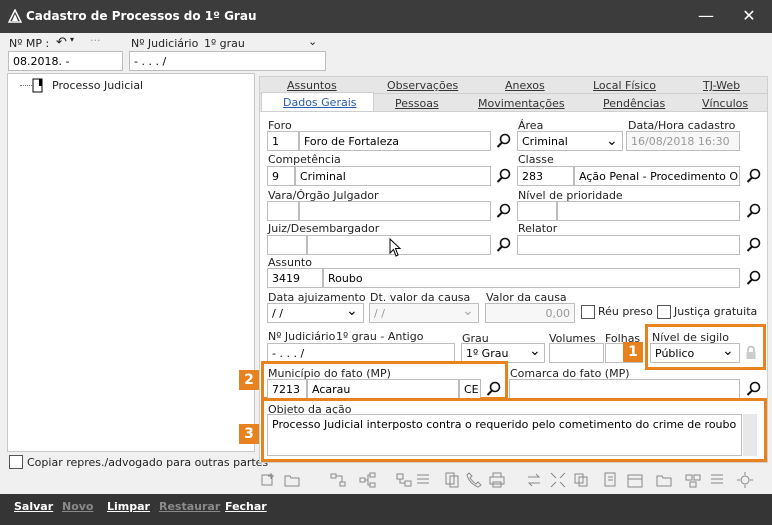 The width and height of the screenshot is (772, 525). What do you see at coordinates (545, 141) in the screenshot?
I see `area-value: Criminal` at bounding box center [545, 141].